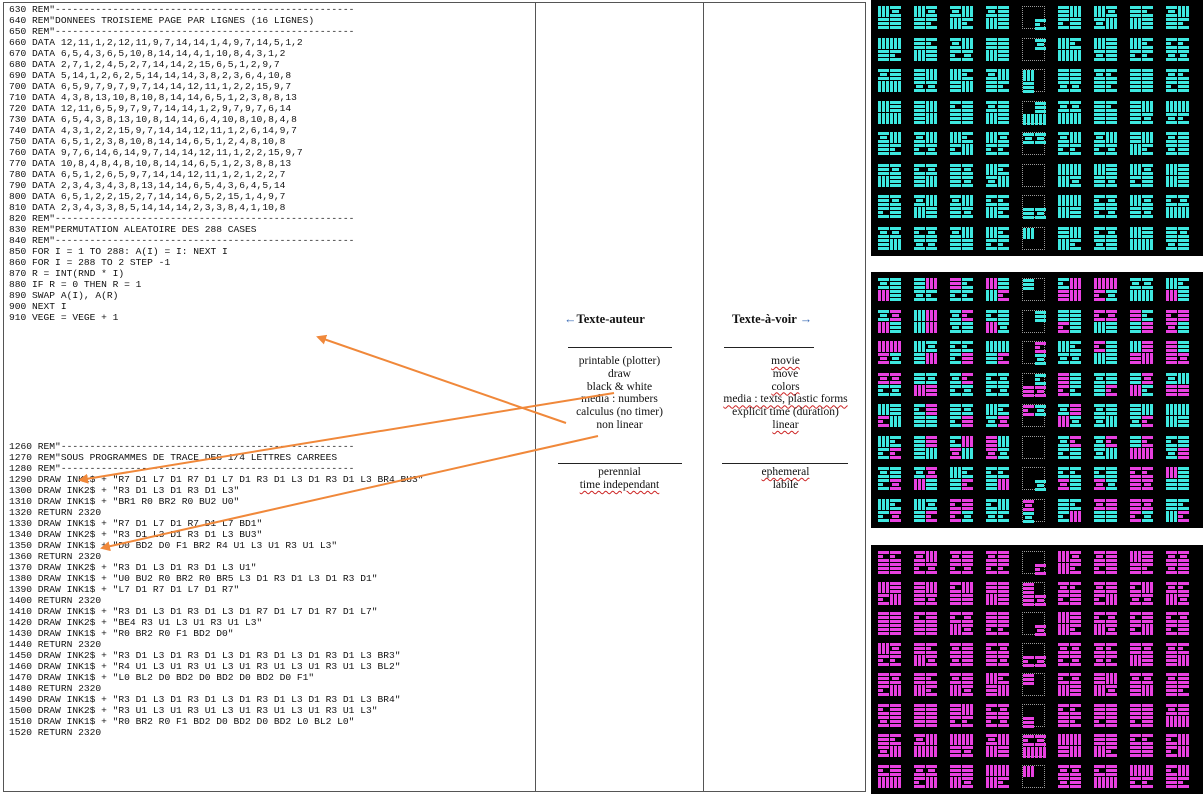  Describe the element at coordinates (620, 463) in the screenshot. I see `author-footer-divider` at that location.